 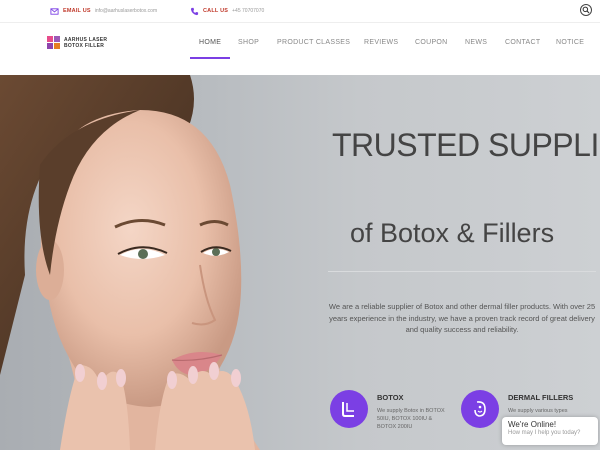 I want to click on feature-botox-badge, so click(x=349, y=409).